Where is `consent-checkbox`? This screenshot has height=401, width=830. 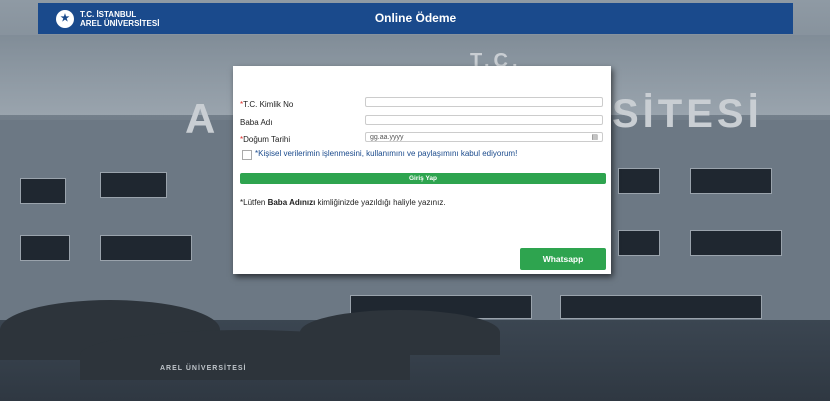 consent-checkbox is located at coordinates (247, 155).